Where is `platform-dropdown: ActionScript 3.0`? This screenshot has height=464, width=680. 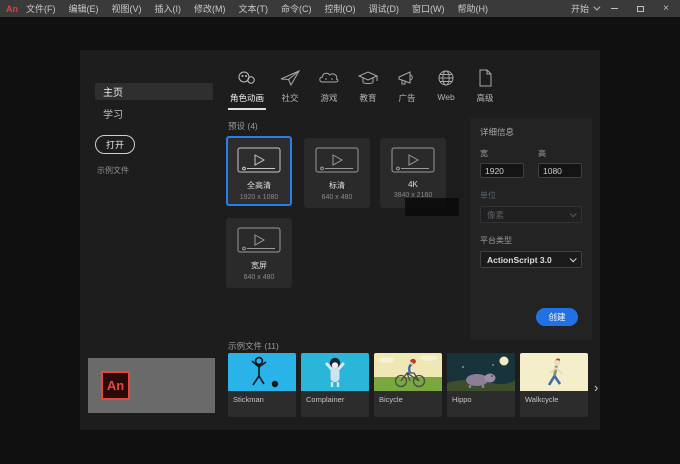 platform-dropdown: ActionScript 3.0 is located at coordinates (531, 259).